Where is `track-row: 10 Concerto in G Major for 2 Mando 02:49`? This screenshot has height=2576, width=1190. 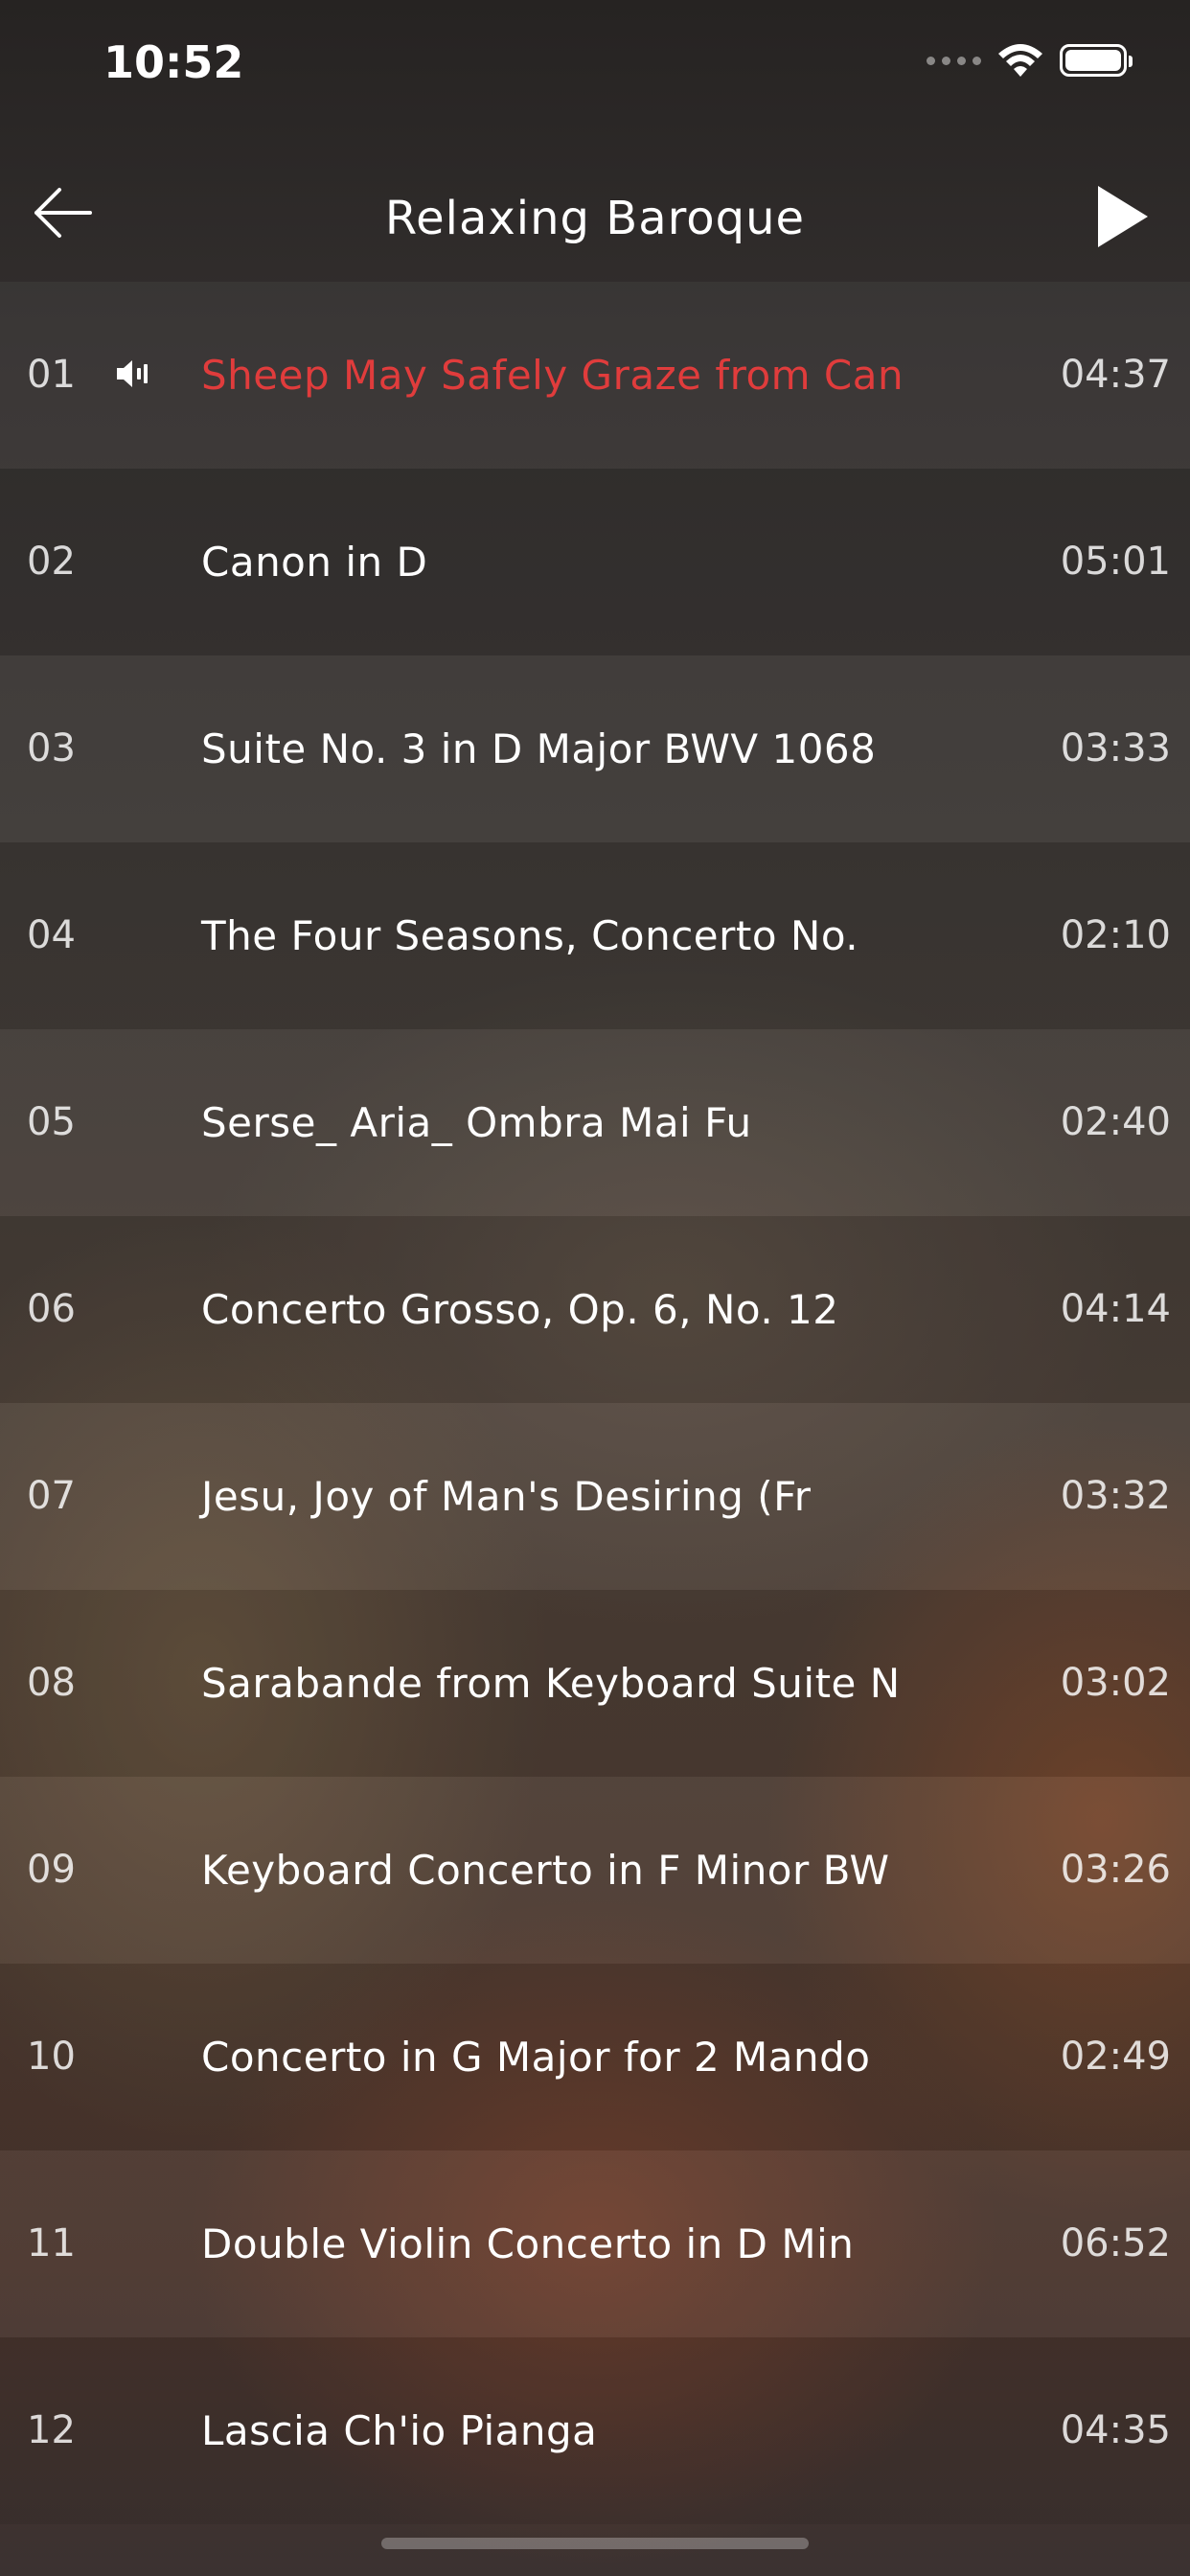
track-row: 10 Concerto in G Major for 2 Mando 02:49 is located at coordinates (595, 2057).